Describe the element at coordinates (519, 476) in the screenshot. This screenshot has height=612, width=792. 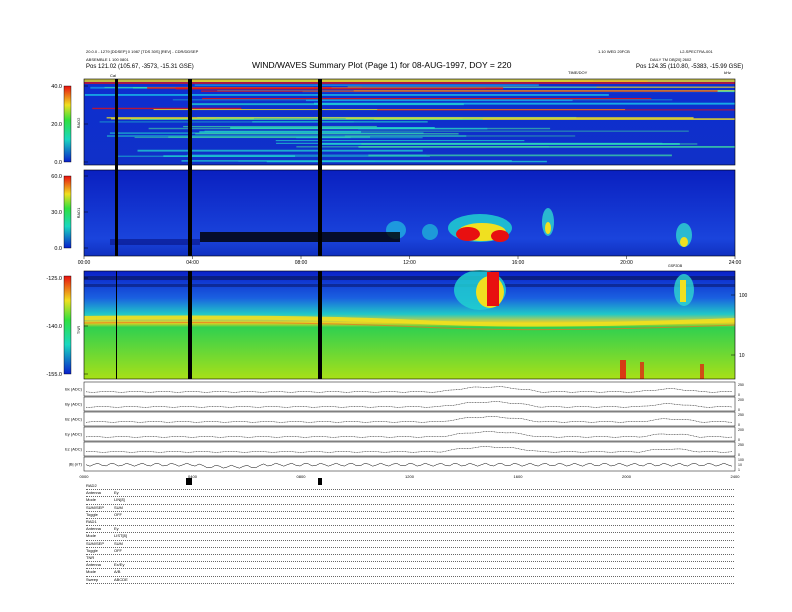
I see `x-tick-label: 1600` at that location.